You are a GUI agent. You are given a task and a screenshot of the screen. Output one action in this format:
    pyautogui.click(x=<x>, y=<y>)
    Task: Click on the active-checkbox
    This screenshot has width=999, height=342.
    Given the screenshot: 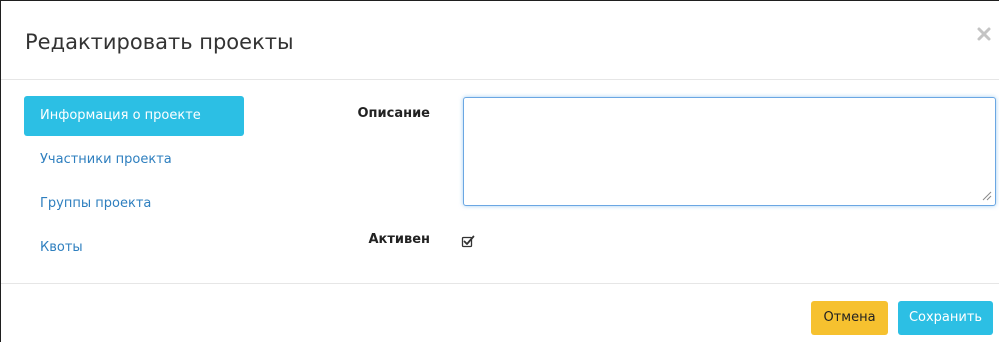 What is the action you would take?
    pyautogui.click(x=468, y=240)
    